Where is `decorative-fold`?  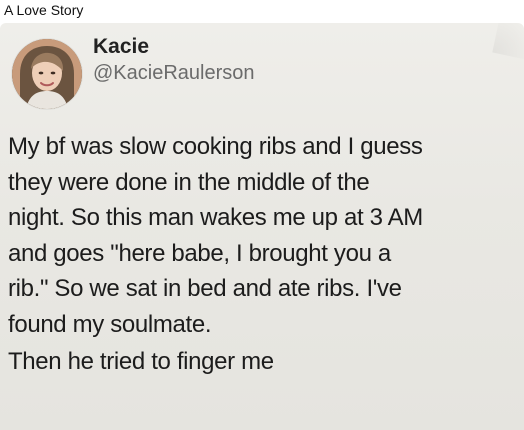
decorative-fold is located at coordinates (508, 42).